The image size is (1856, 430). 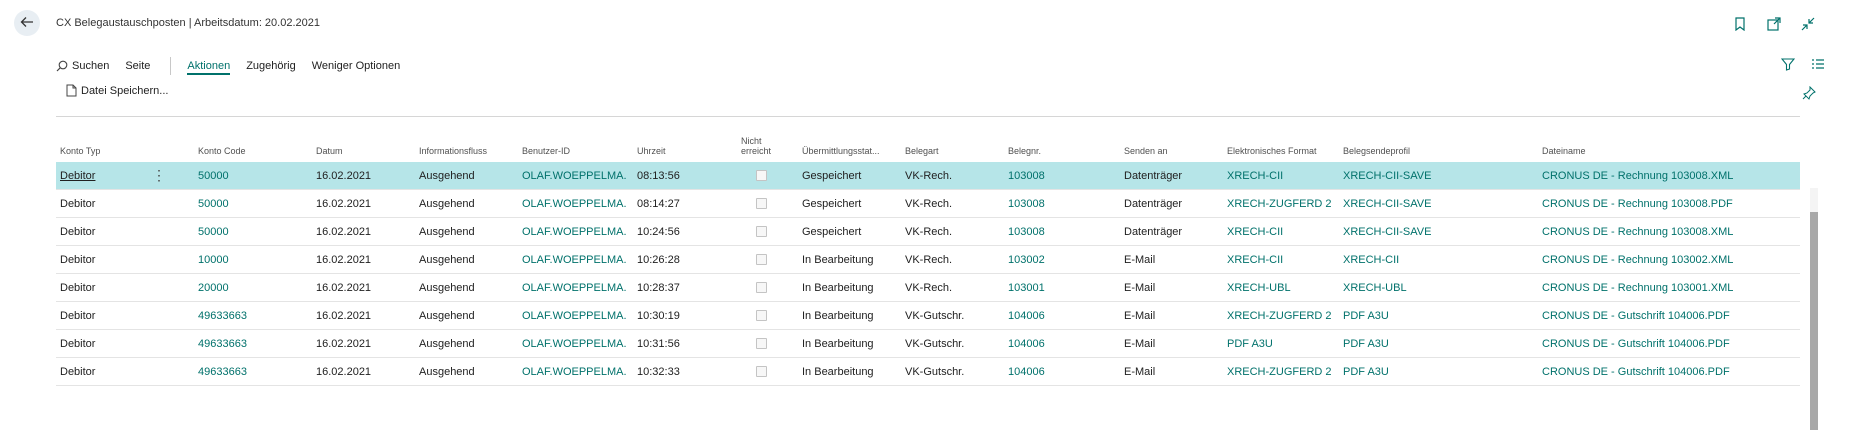 I want to click on cell-profil: XRECH-UBL, so click(x=1438, y=288).